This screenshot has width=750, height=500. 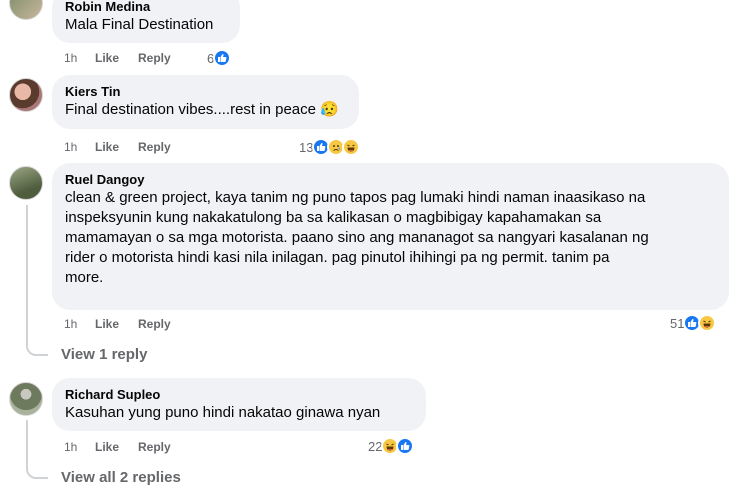 I want to click on commenter-name: Richard Supleo, so click(x=239, y=394).